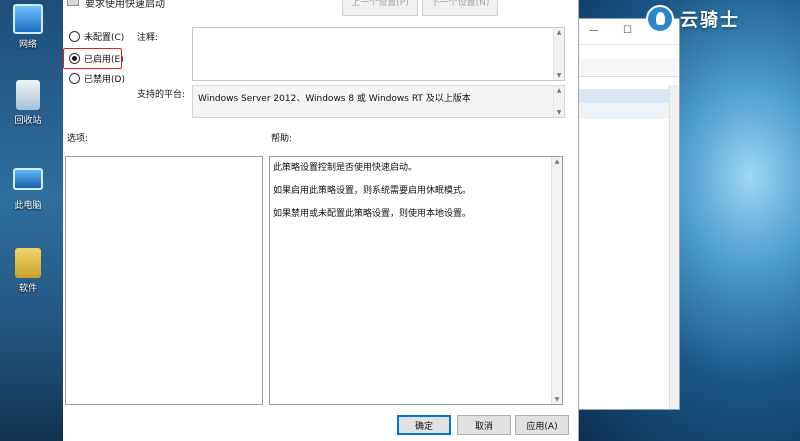 The height and width of the screenshot is (441, 800). I want to click on desktop-icon-this-pc: 此电脑, so click(28, 189).